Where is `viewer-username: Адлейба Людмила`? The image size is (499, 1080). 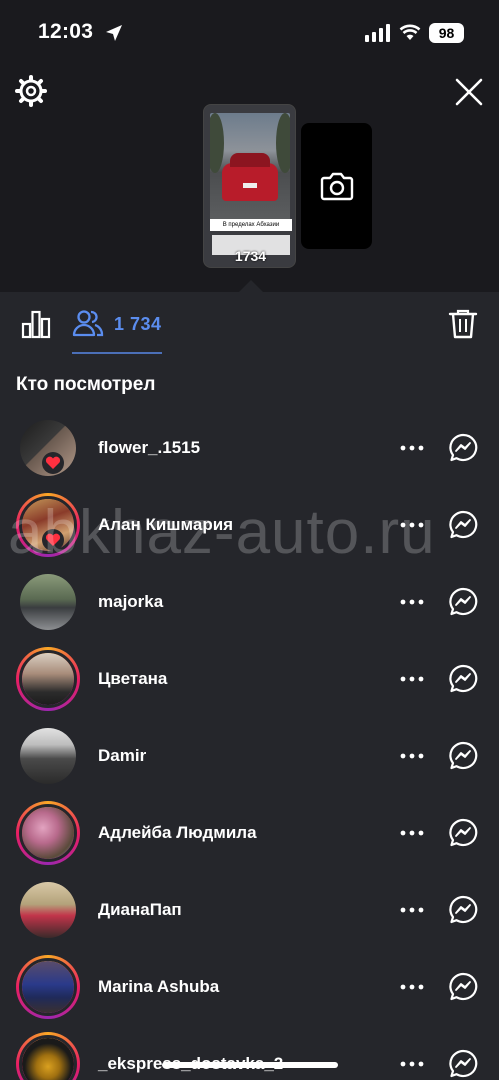
viewer-username: Адлейба Людмила is located at coordinates (177, 833).